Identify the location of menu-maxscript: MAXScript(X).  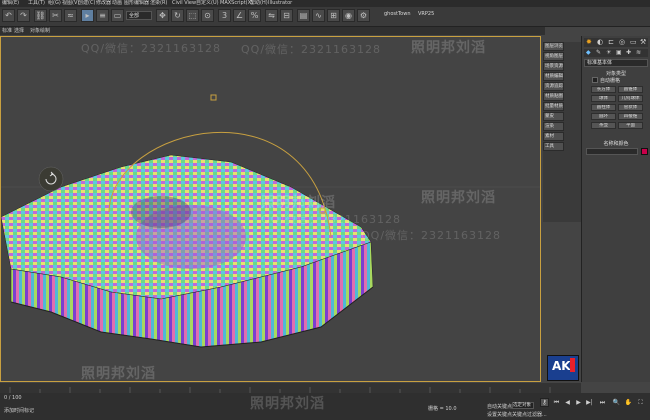
(236, 3).